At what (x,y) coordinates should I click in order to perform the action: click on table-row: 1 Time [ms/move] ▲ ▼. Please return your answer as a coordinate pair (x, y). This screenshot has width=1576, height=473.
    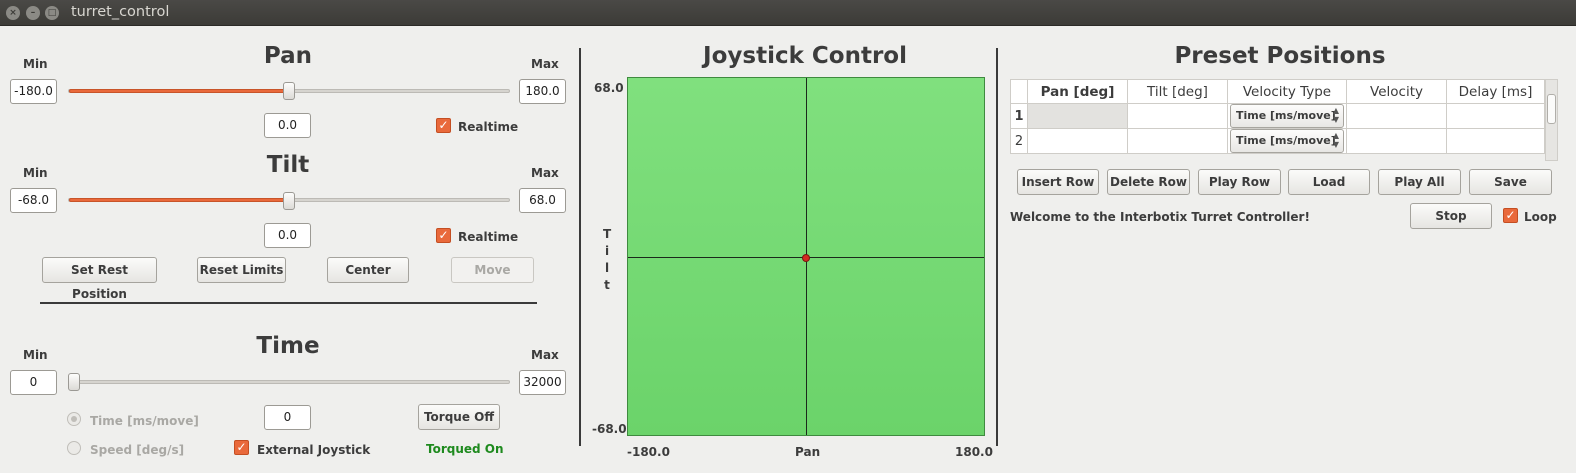
    Looking at the image, I should click on (1277, 116).